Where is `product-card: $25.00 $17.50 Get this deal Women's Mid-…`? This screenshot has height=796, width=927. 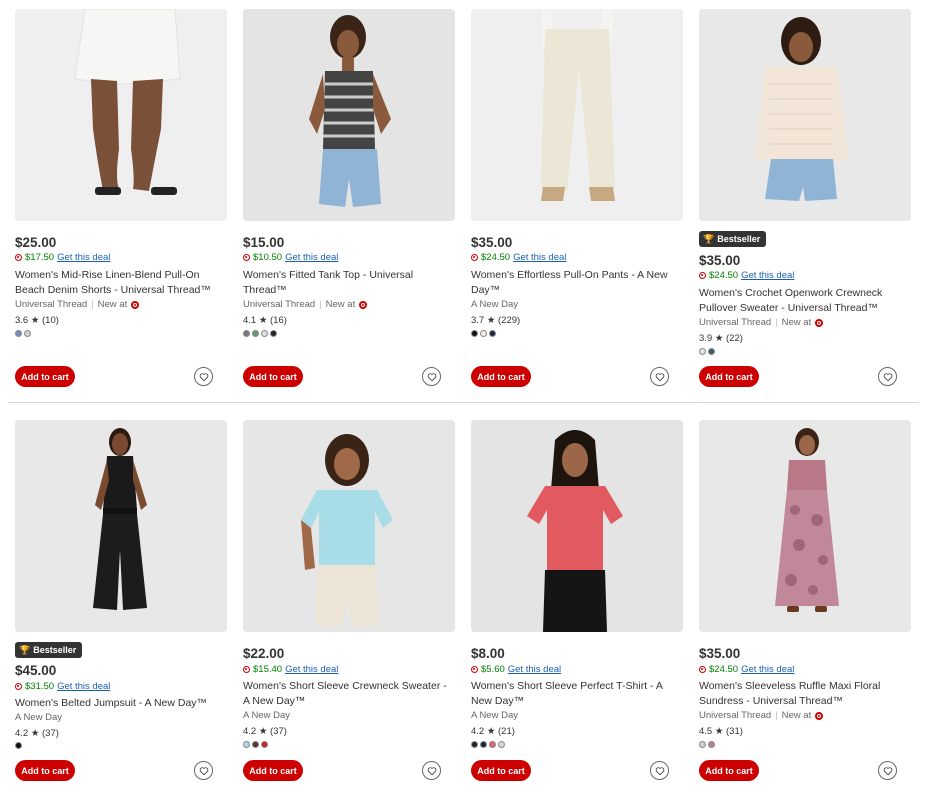
product-card: $25.00 $17.50 Get this deal Women's Mid-… is located at coordinates (121, 199).